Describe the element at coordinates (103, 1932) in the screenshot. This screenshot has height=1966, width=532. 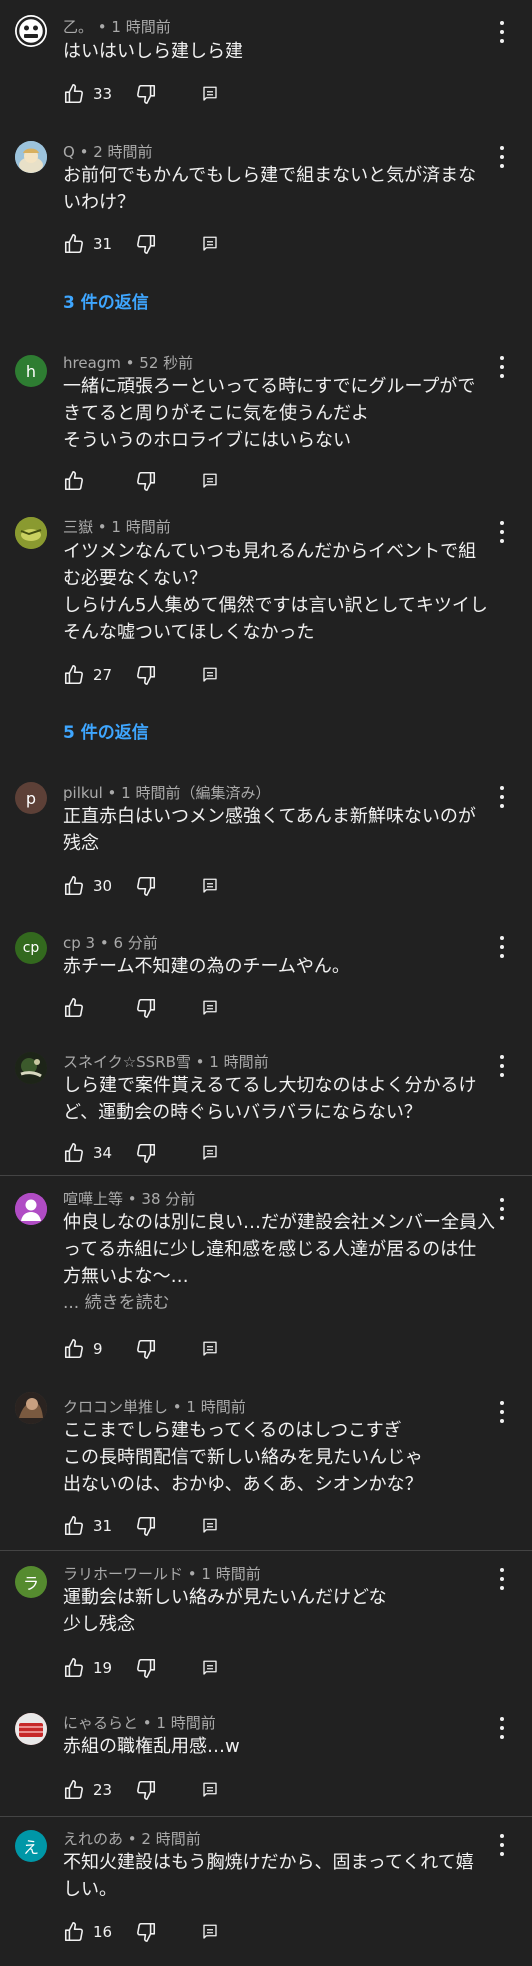
I see `like-count: 16` at that location.